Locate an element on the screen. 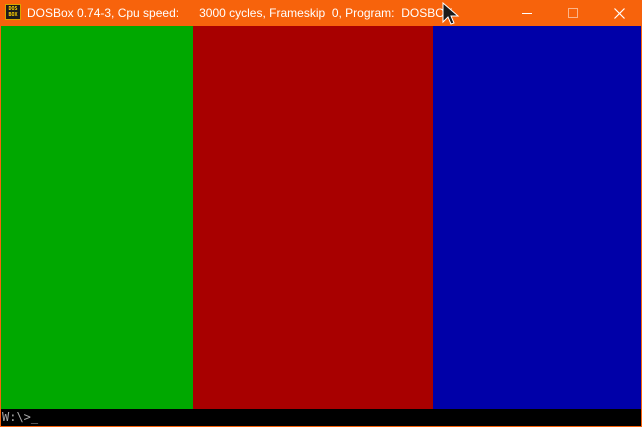 This screenshot has height=427, width=642. close-button is located at coordinates (619, 13).